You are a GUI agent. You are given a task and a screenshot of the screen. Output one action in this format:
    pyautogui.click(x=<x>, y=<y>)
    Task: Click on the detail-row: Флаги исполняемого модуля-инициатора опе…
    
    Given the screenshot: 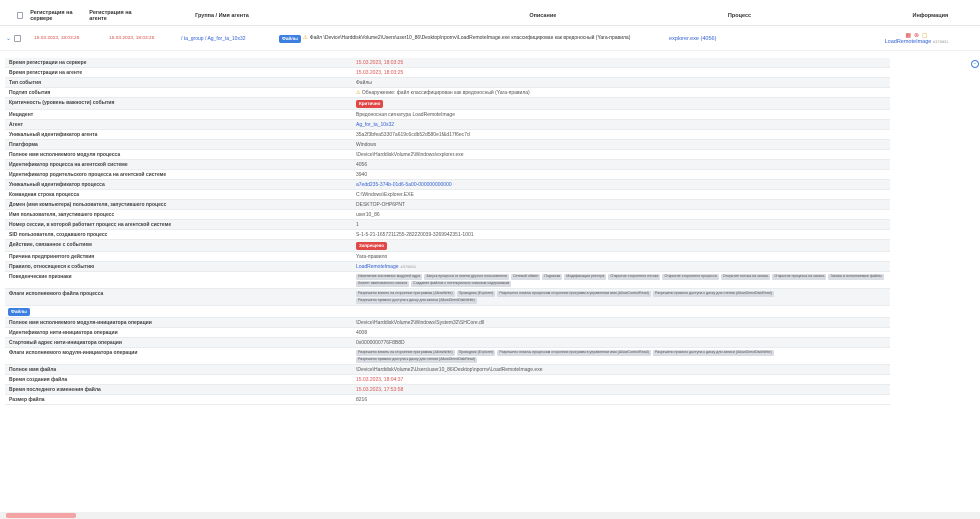 What is the action you would take?
    pyautogui.click(x=447, y=356)
    